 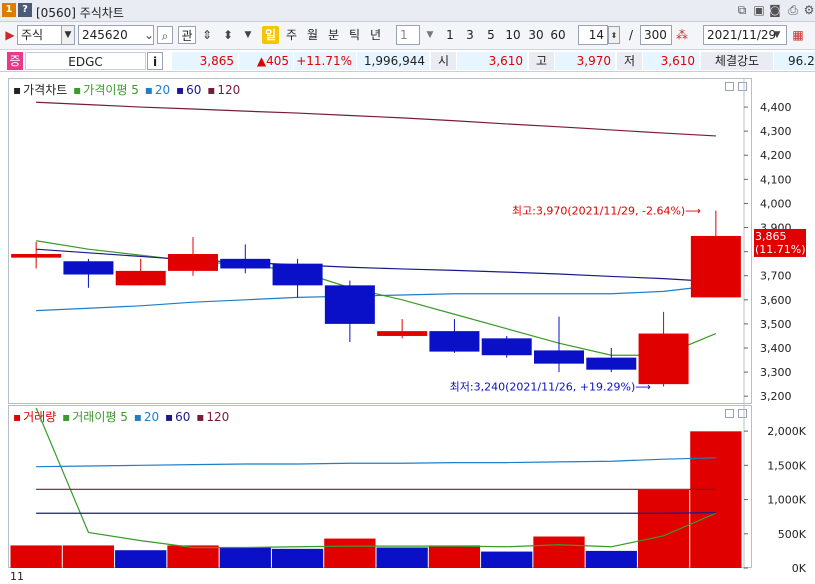 What do you see at coordinates (606, 211) in the screenshot?
I see `high-annotation: 최고:3,970(2021/11/29, -2.64%)⟶` at bounding box center [606, 211].